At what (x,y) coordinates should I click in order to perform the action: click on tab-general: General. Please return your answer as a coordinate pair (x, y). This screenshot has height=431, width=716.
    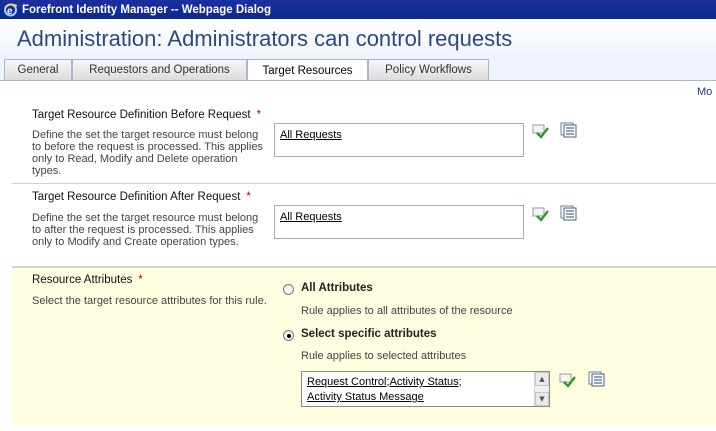
    Looking at the image, I should click on (38, 69).